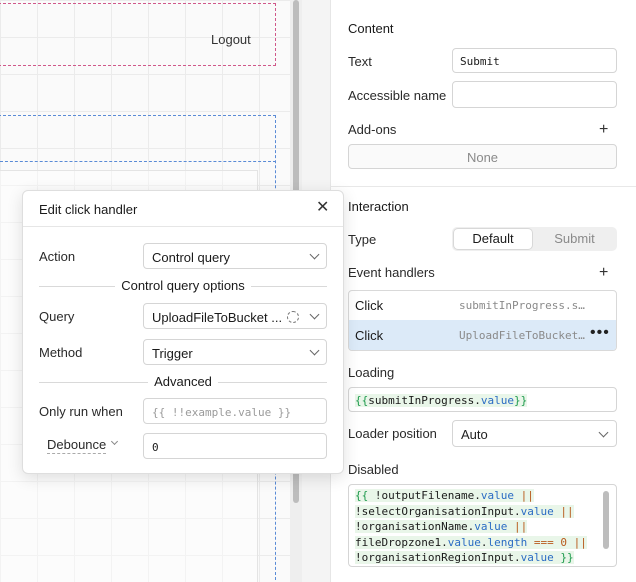 The width and height of the screenshot is (636, 582). What do you see at coordinates (360, 61) in the screenshot?
I see `text-label: Text` at bounding box center [360, 61].